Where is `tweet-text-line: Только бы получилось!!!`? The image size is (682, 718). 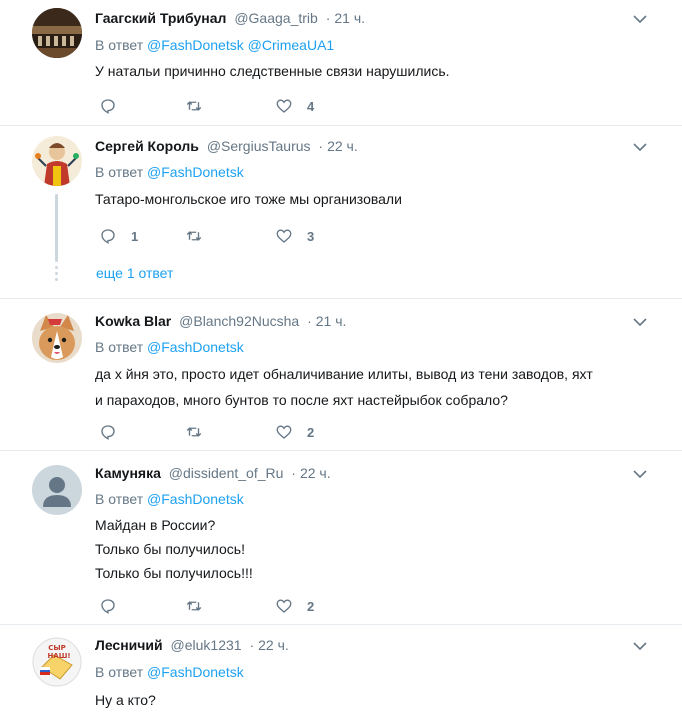 tweet-text-line: Только бы получилось!!! is located at coordinates (174, 573).